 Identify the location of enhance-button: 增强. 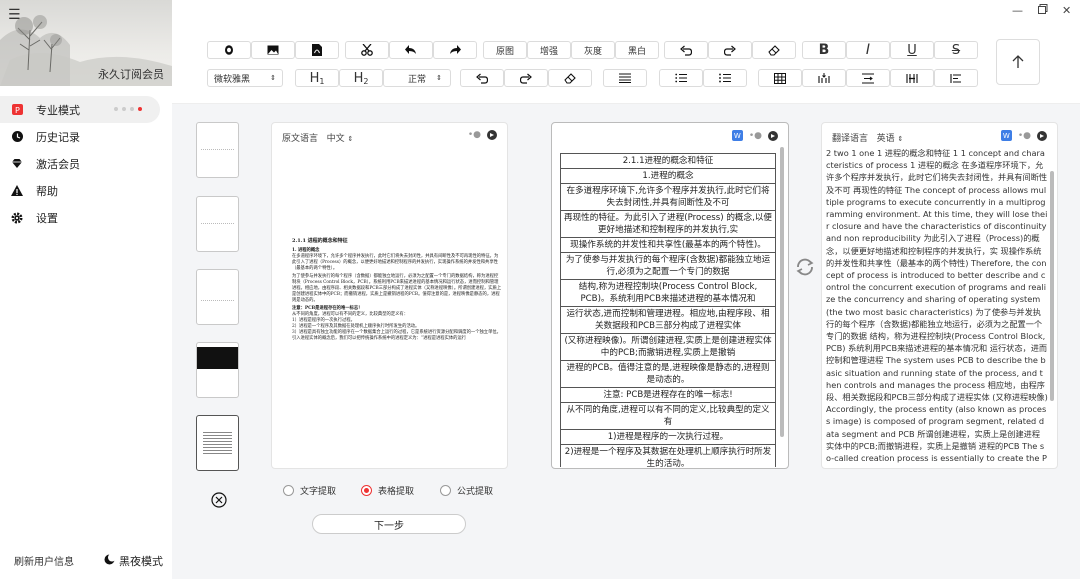
(549, 50).